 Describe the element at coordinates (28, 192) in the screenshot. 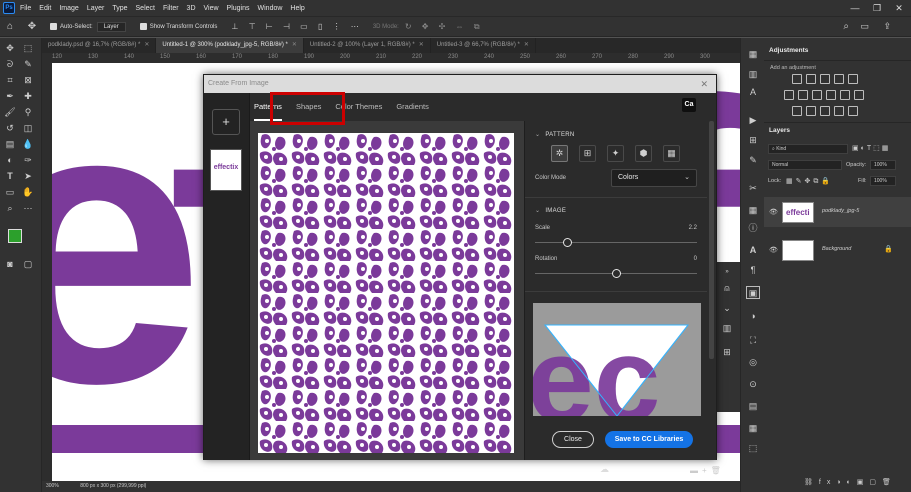

I see `hand-icon: ✋` at that location.